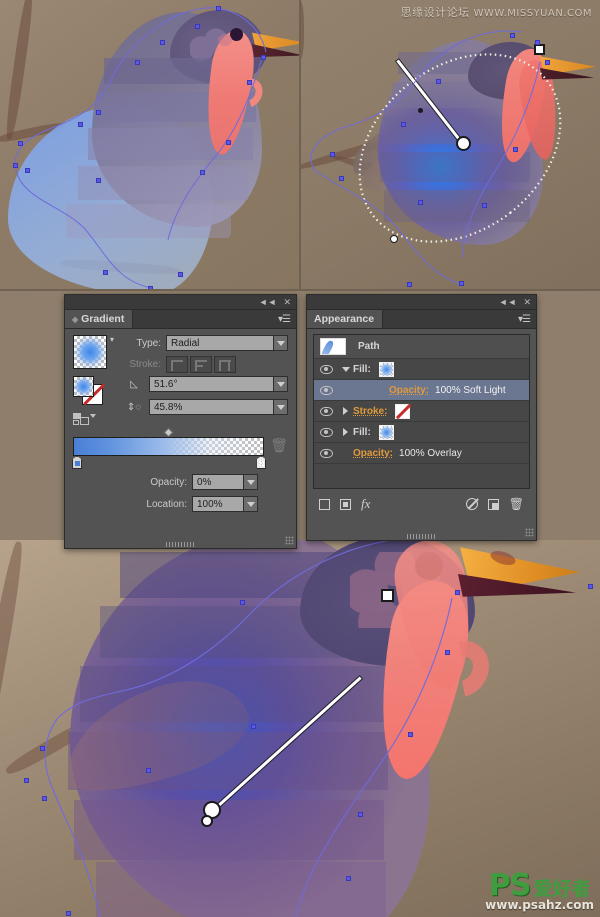  What do you see at coordinates (180, 319) in the screenshot?
I see `gradient-panel-tabbar: ◈ Gradient ▾☰` at bounding box center [180, 319].